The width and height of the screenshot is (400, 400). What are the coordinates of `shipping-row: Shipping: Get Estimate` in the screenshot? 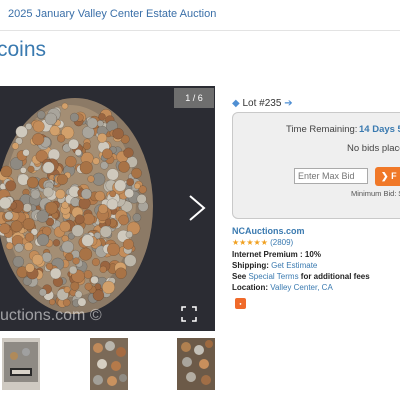 It's located at (274, 265).